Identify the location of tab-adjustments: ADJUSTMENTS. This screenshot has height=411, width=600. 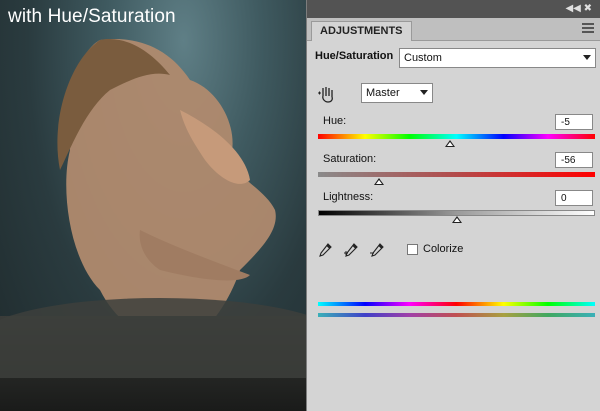
(361, 31).